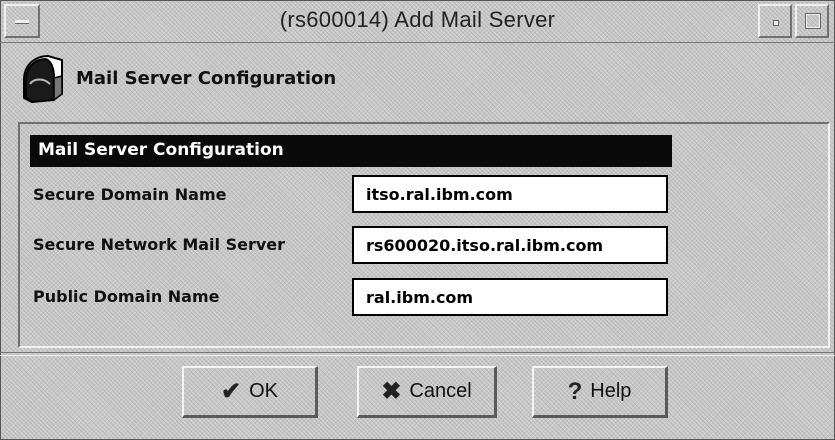 The width and height of the screenshot is (835, 440). I want to click on public-domain-label: Public Domain Name, so click(126, 296).